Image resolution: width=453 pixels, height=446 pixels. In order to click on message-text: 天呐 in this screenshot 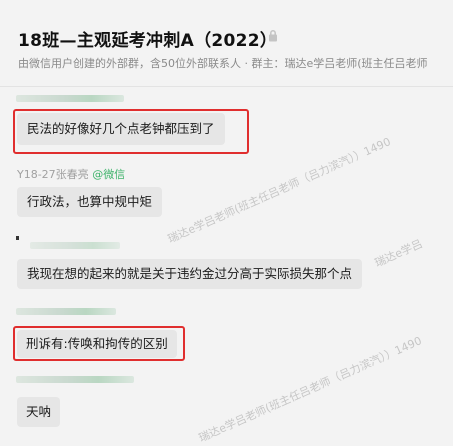, I will do `click(39, 411)`.